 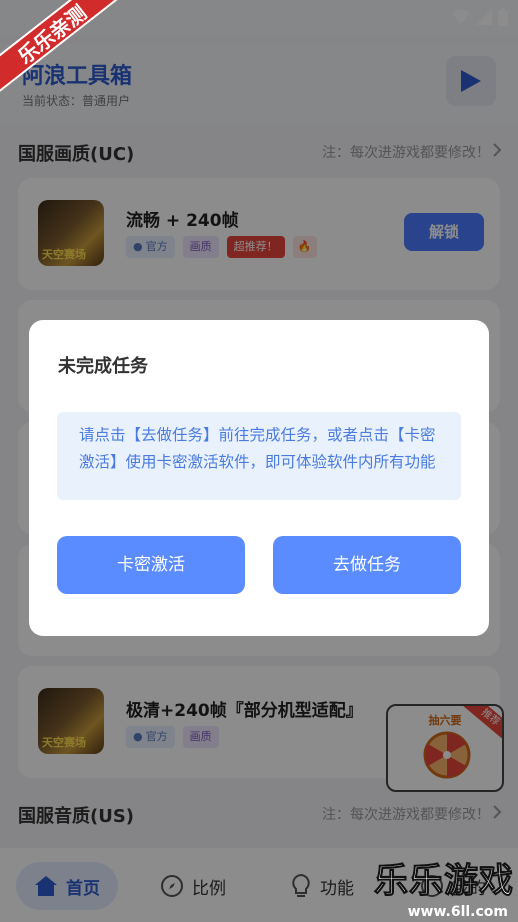 I want to click on activate-code-button: 卡密激活, so click(x=151, y=565).